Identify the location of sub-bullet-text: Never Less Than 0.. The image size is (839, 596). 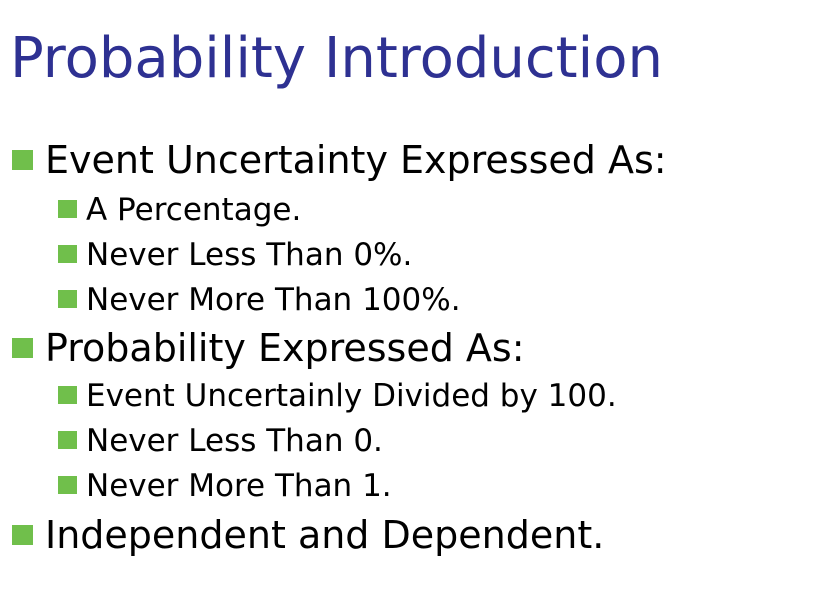
(234, 441).